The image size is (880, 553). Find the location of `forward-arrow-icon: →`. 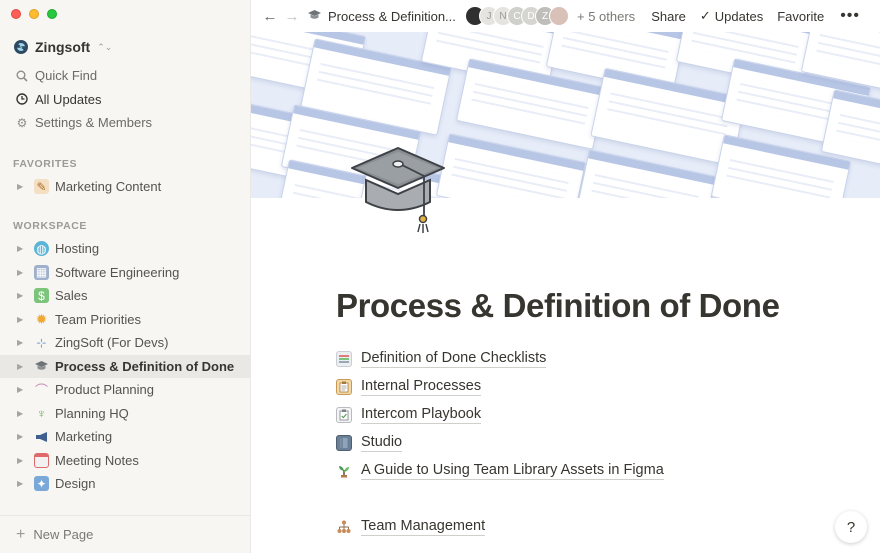

forward-arrow-icon: → is located at coordinates (292, 16).